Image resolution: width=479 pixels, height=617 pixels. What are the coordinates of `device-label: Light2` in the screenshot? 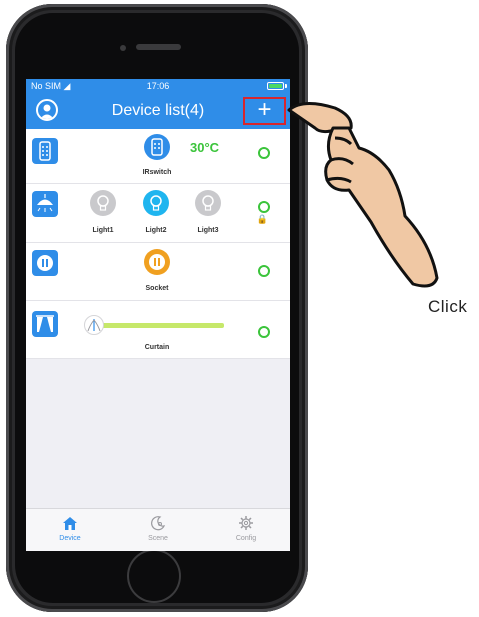 It's located at (156, 230).